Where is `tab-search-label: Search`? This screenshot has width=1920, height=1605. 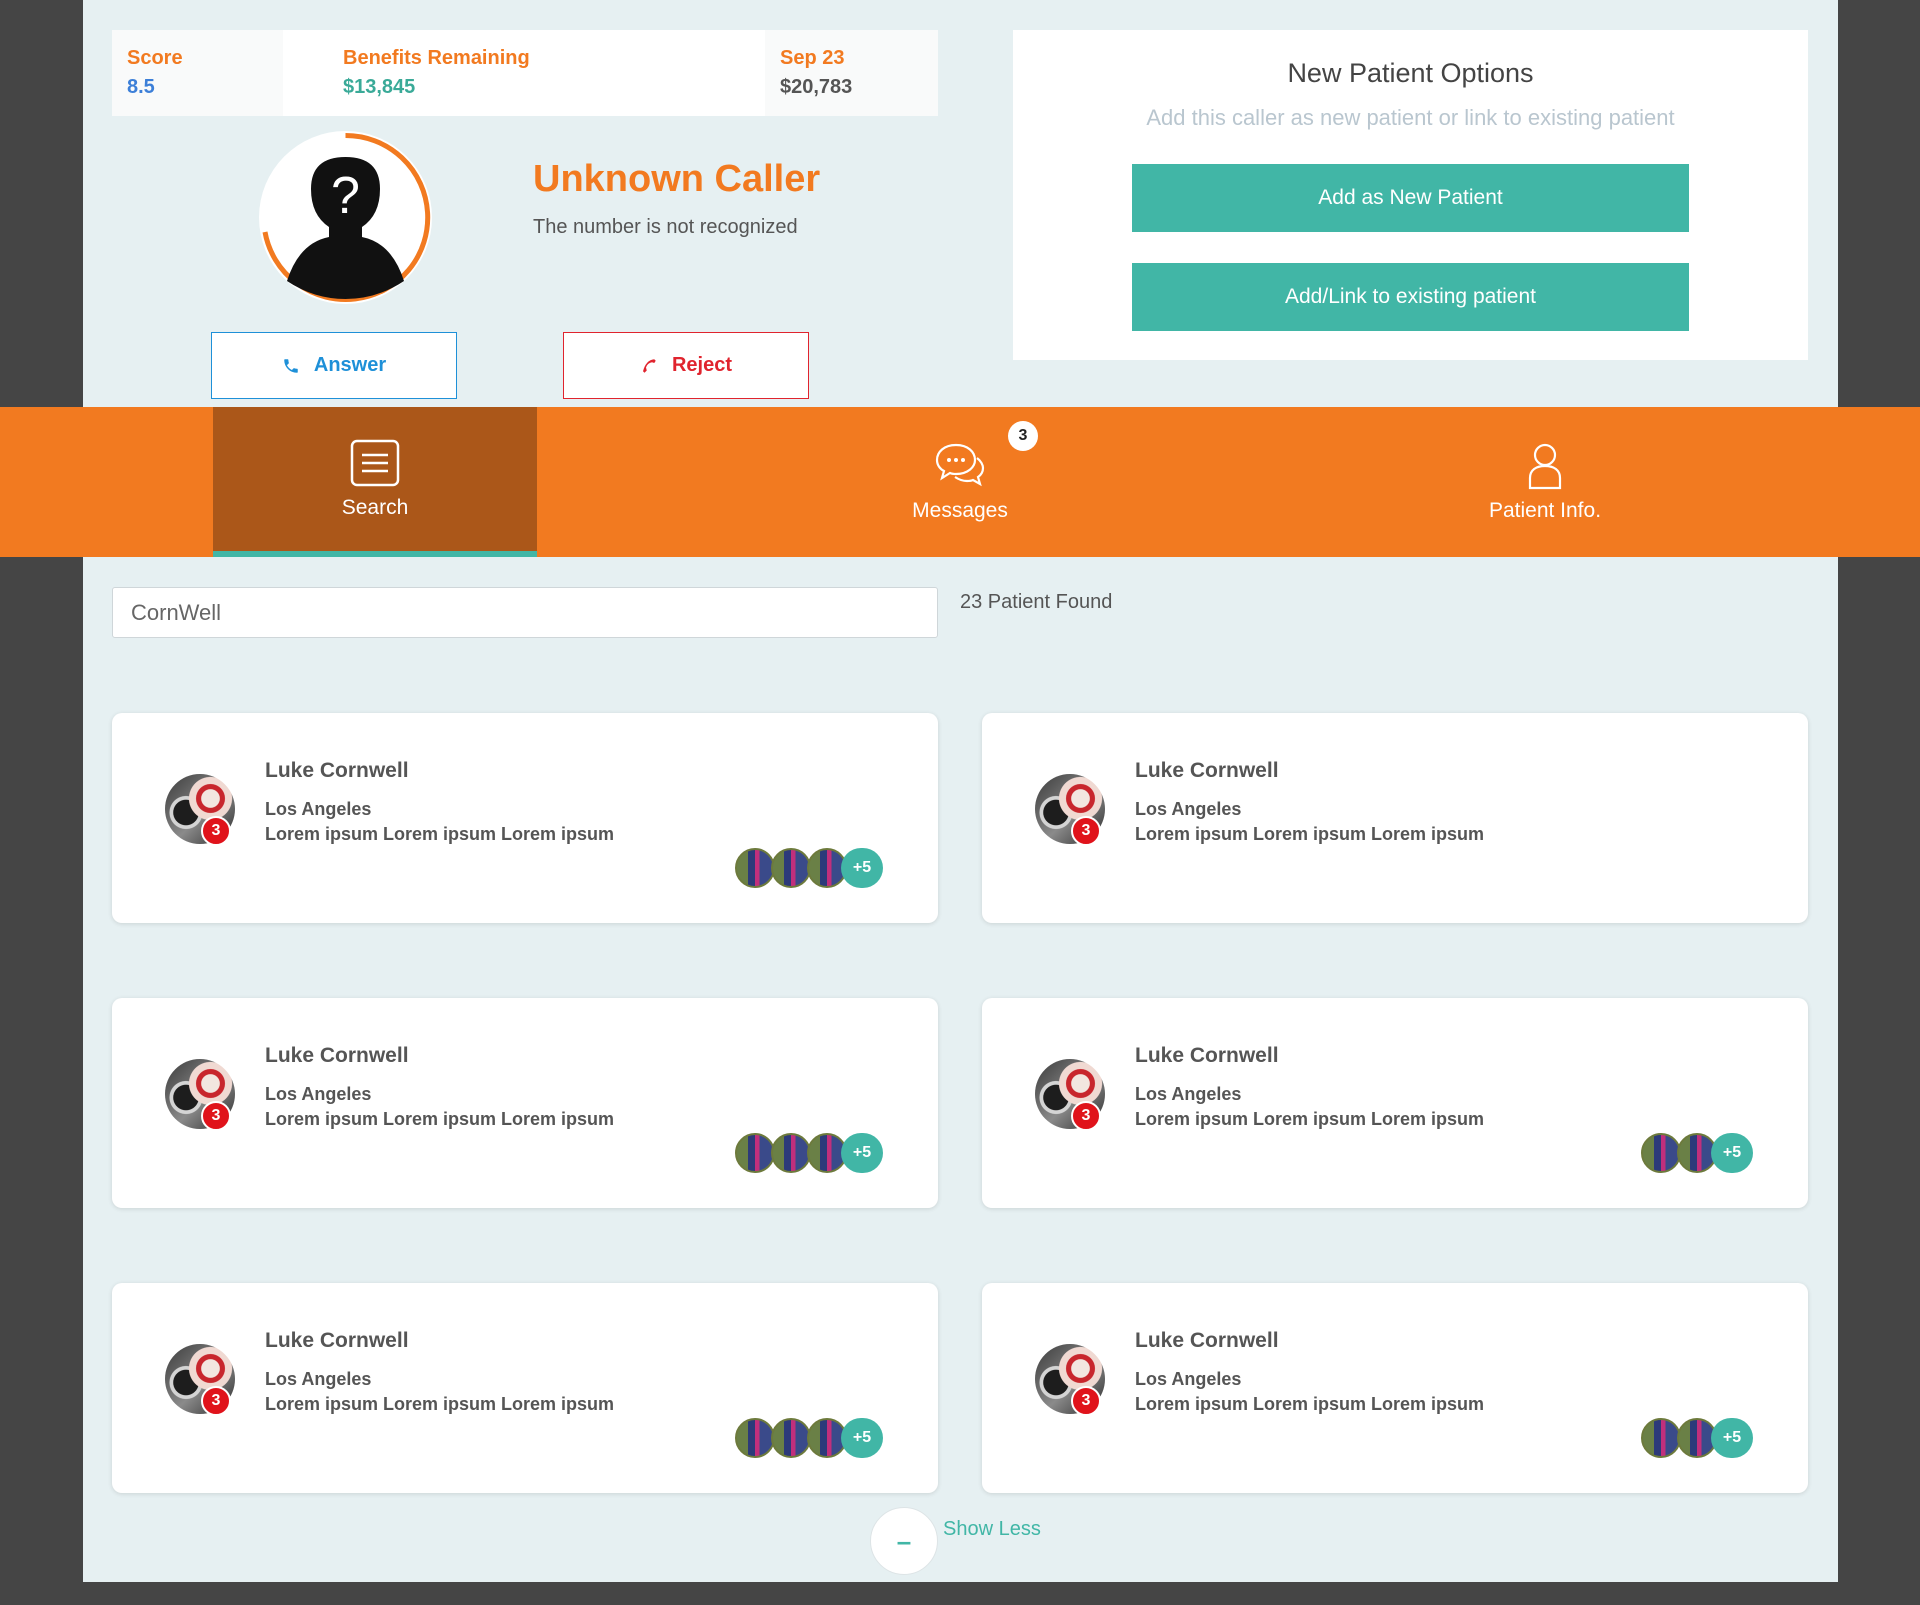
tab-search-label: Search is located at coordinates (375, 507).